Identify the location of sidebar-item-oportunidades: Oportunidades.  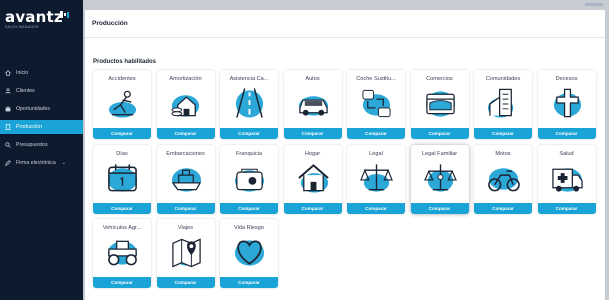
(41, 109).